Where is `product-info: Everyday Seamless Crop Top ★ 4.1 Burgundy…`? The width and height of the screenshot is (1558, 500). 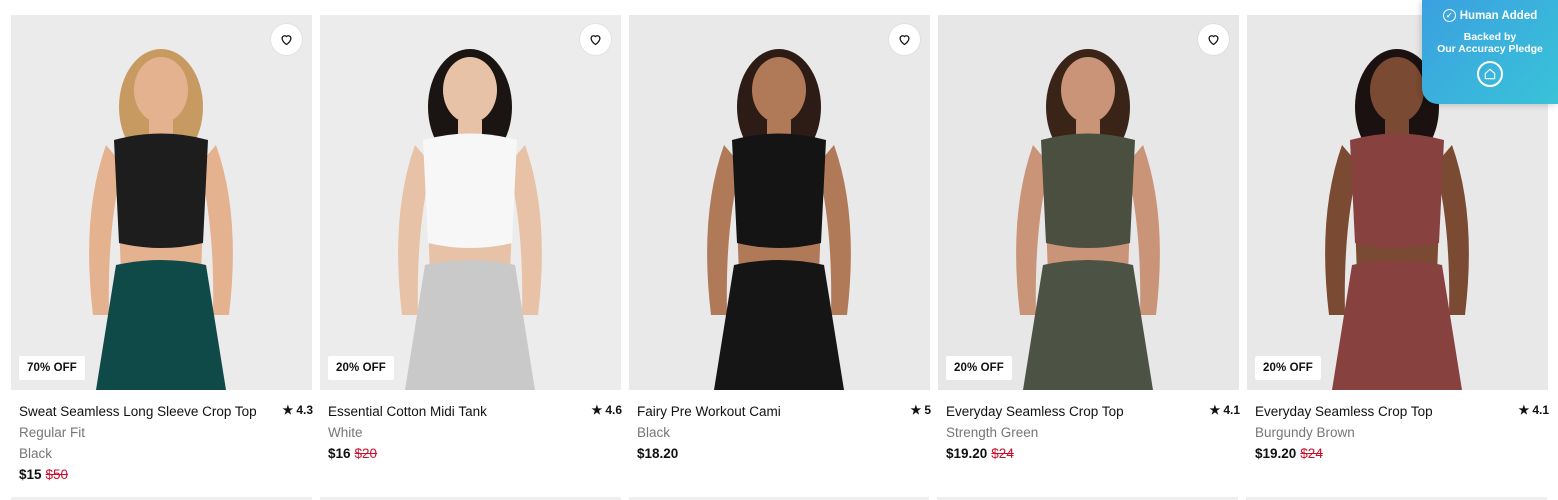 product-info: Everyday Seamless Crop Top ★ 4.1 Burgundy… is located at coordinates (1398, 427).